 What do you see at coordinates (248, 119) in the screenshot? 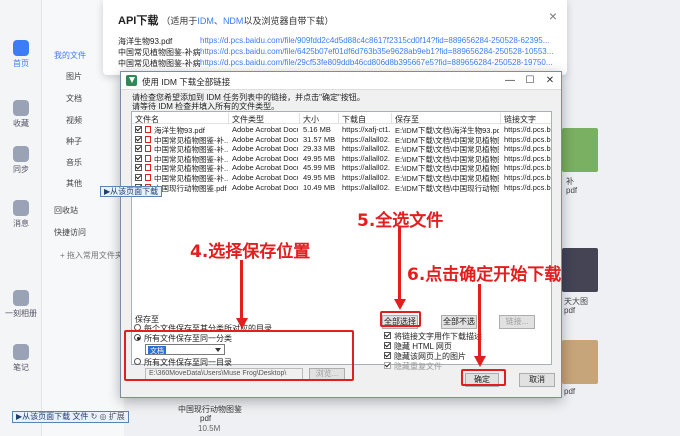
I see `col-filetype: 文件类型` at bounding box center [248, 119].